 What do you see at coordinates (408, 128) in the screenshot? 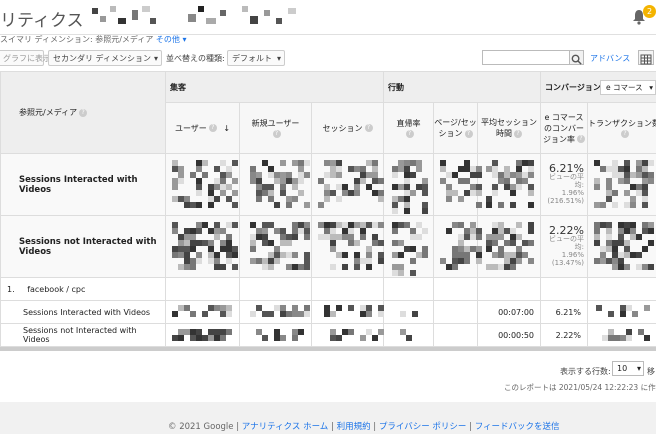
I see `column-header-bounce-rate: 直帰率?` at bounding box center [408, 128].